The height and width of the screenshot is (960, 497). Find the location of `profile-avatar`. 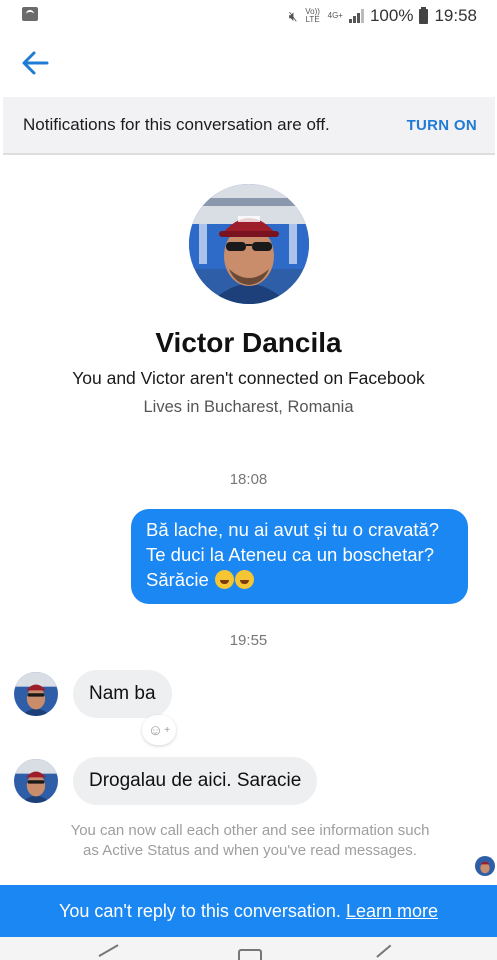

profile-avatar is located at coordinates (249, 244).